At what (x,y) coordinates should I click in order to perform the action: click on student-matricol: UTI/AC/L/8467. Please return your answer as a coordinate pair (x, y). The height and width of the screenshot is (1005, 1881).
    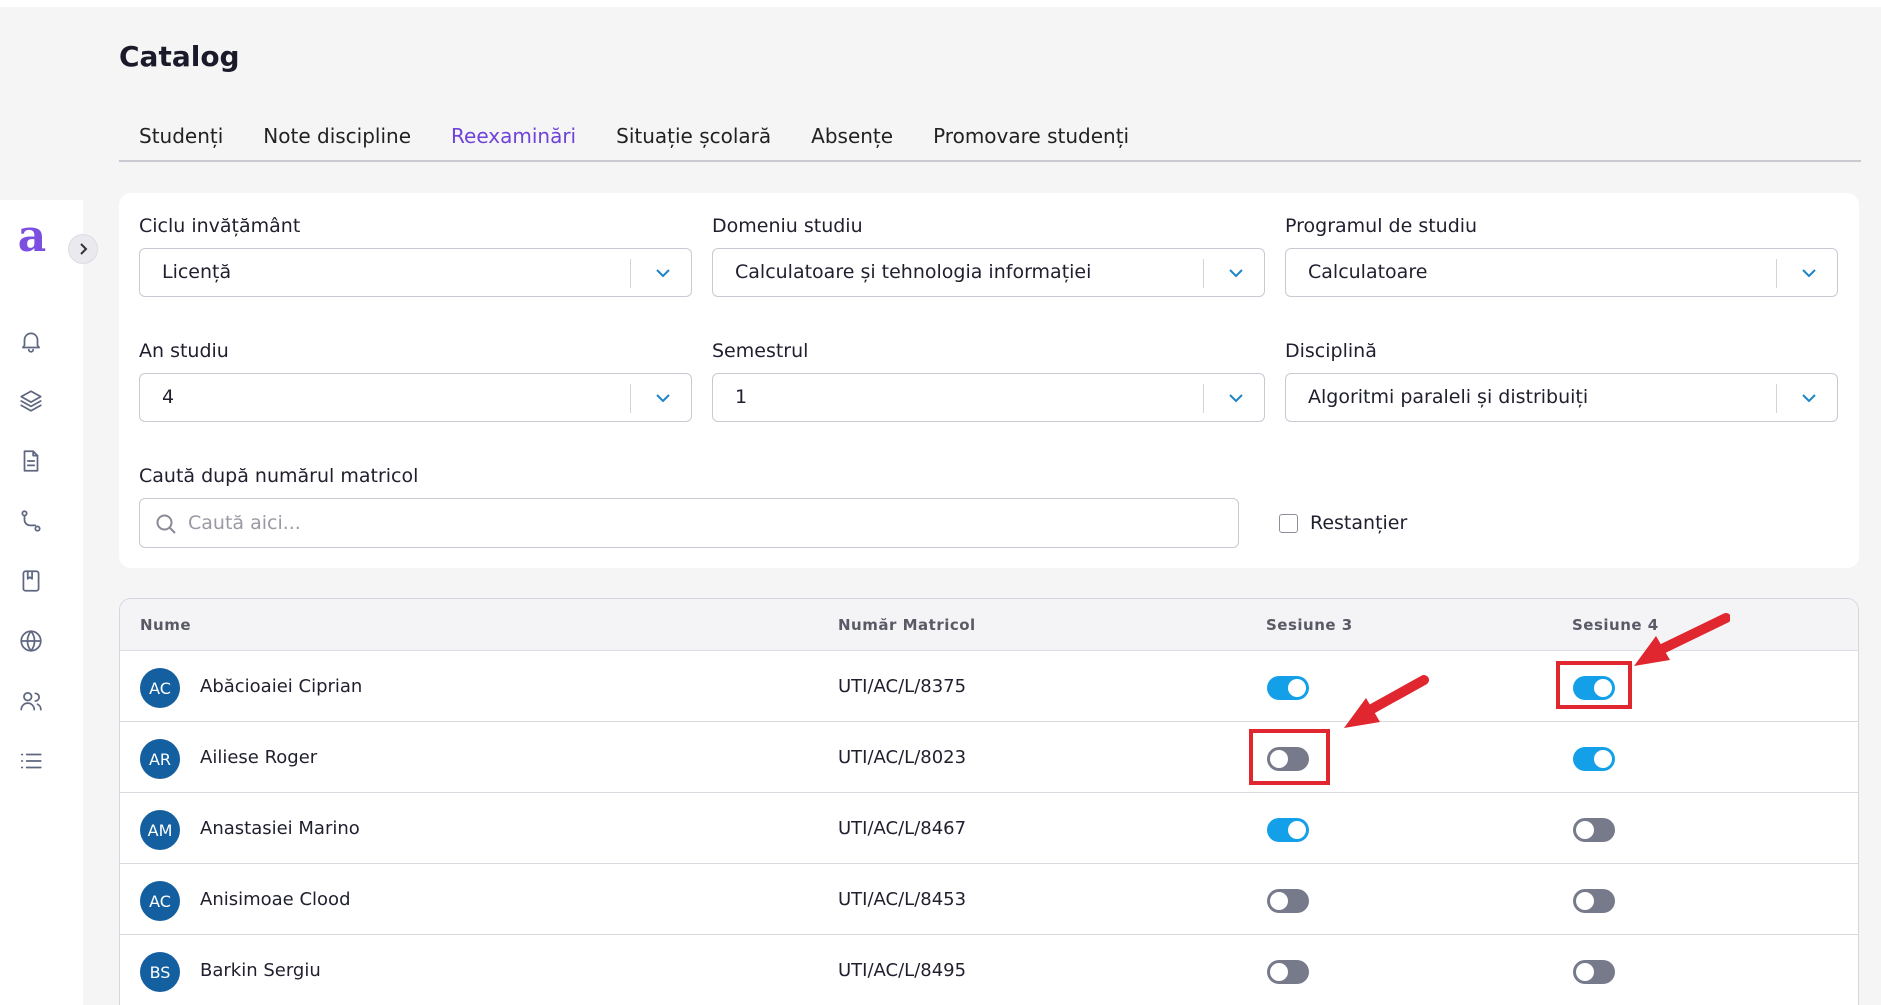
    Looking at the image, I should click on (902, 828).